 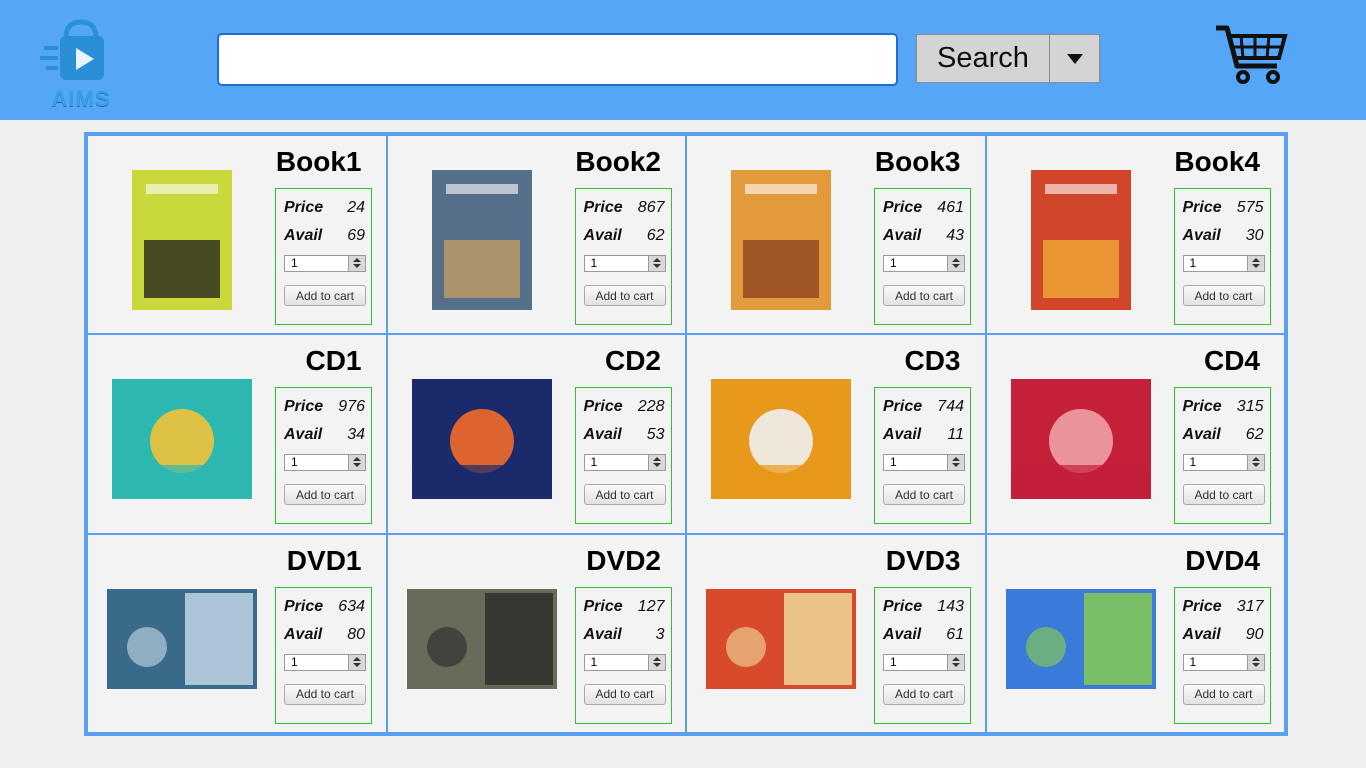 I want to click on search-dropdown-button, so click(x=1074, y=58).